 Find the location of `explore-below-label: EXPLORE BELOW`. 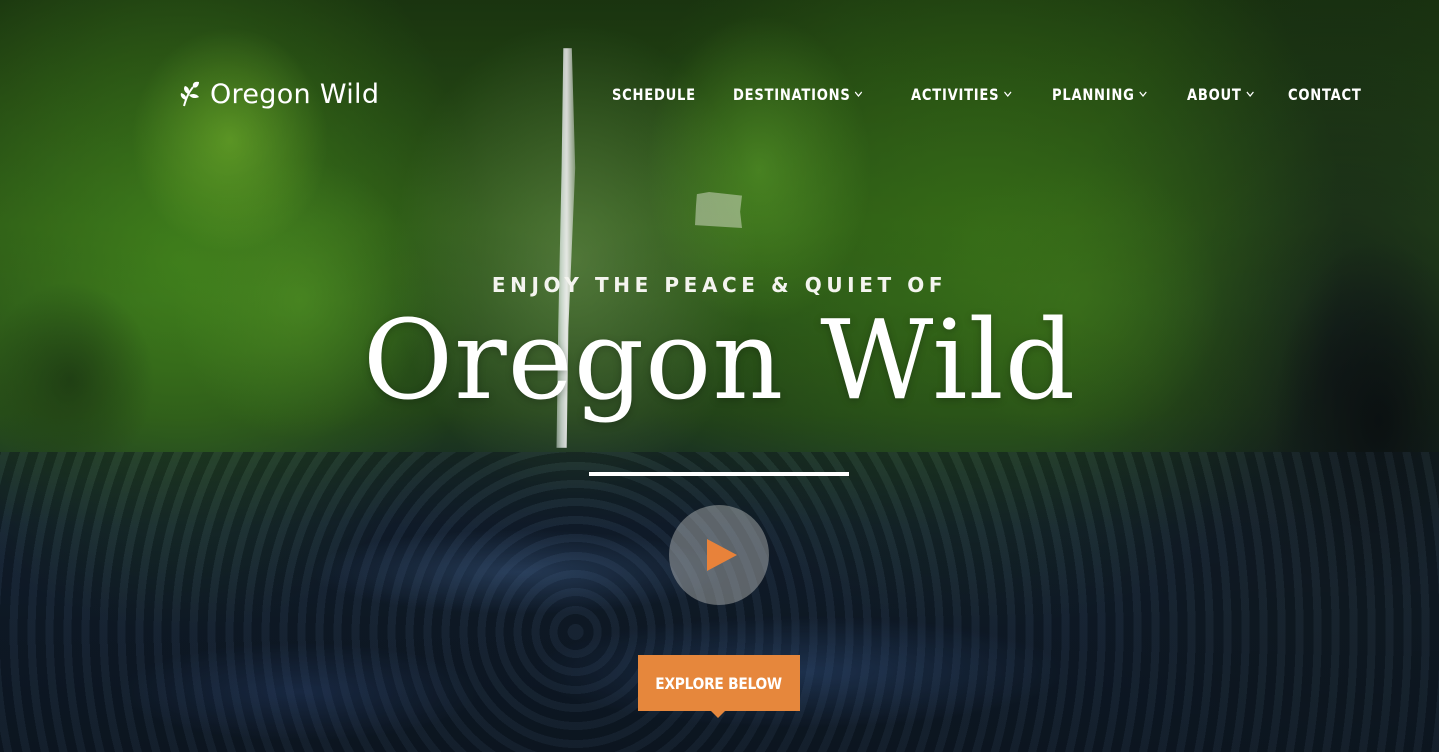

explore-below-label: EXPLORE BELOW is located at coordinates (719, 683).